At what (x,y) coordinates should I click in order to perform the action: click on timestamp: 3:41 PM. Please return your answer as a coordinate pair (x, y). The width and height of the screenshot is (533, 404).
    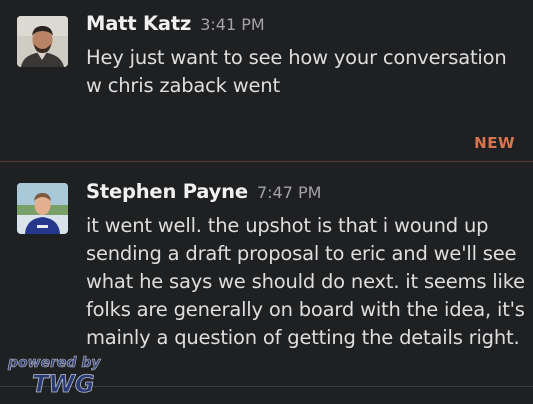
    Looking at the image, I should click on (232, 24).